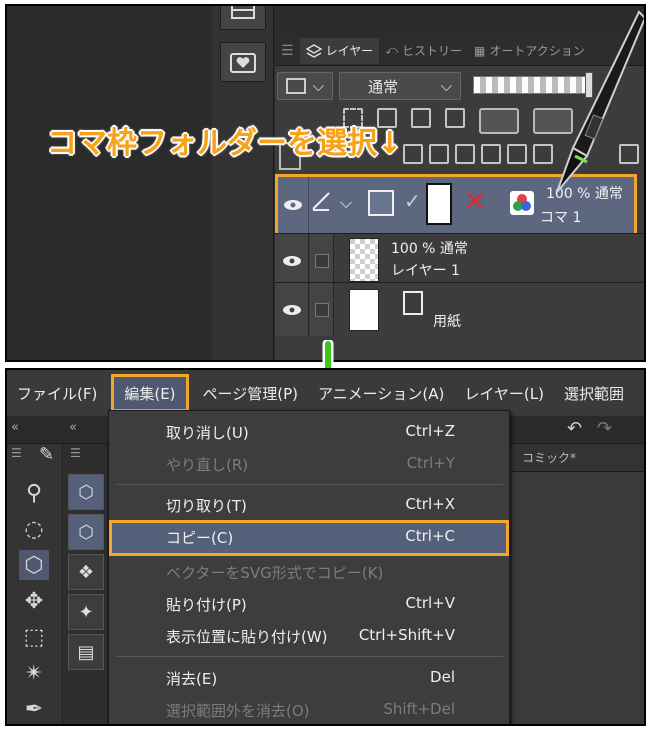  Describe the element at coordinates (412, 201) in the screenshot. I see `check-icon: ✓` at that location.